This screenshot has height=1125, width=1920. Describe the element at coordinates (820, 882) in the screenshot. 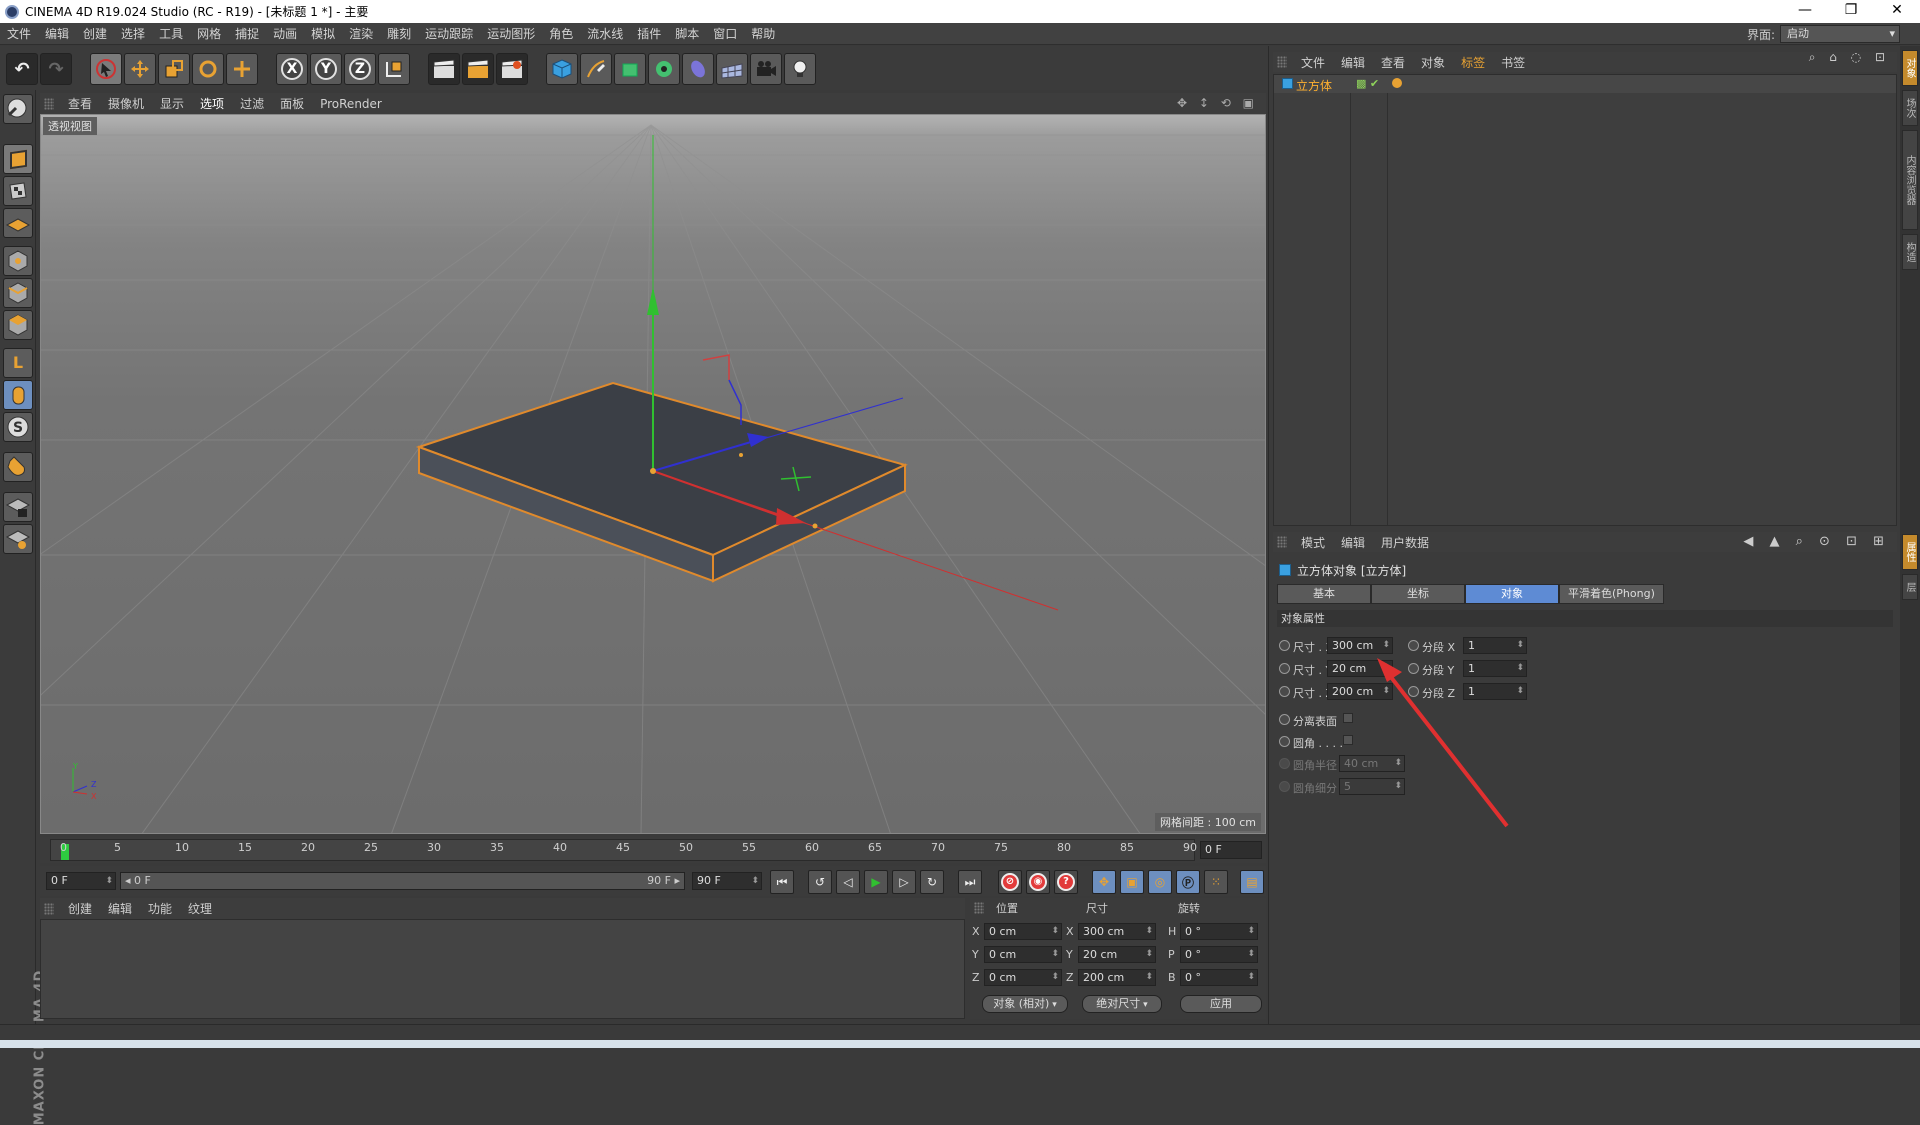

I see `prev-key-button: ↺` at that location.